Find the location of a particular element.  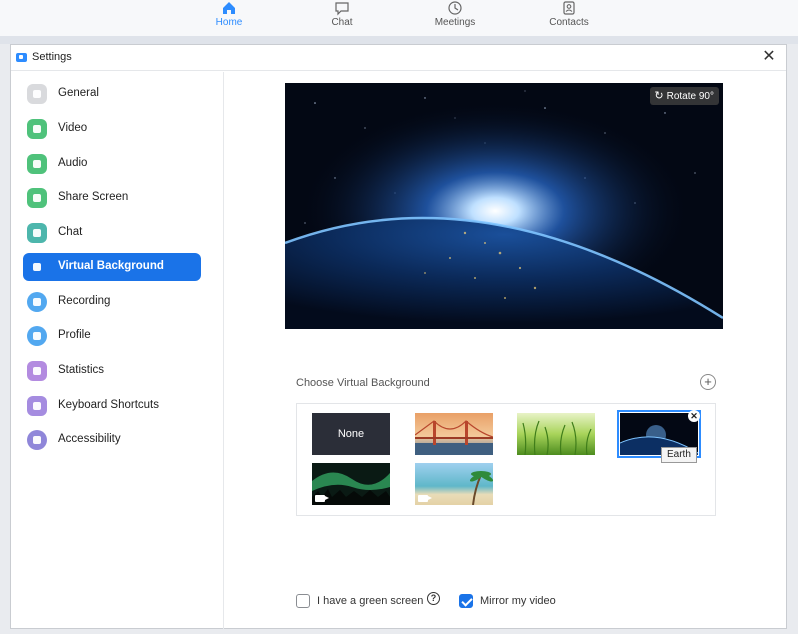

sidebar-item-statistics: Statistics is located at coordinates (112, 371).